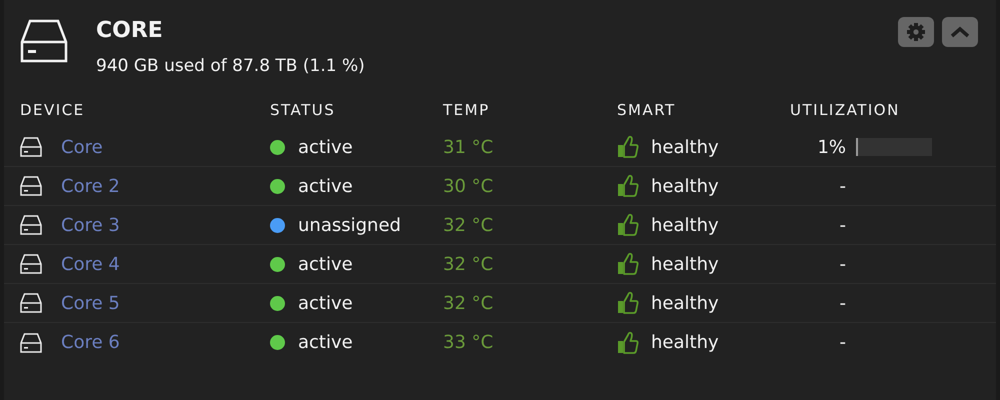 The height and width of the screenshot is (400, 1000). I want to click on column-header: DEVICE, so click(52, 110).